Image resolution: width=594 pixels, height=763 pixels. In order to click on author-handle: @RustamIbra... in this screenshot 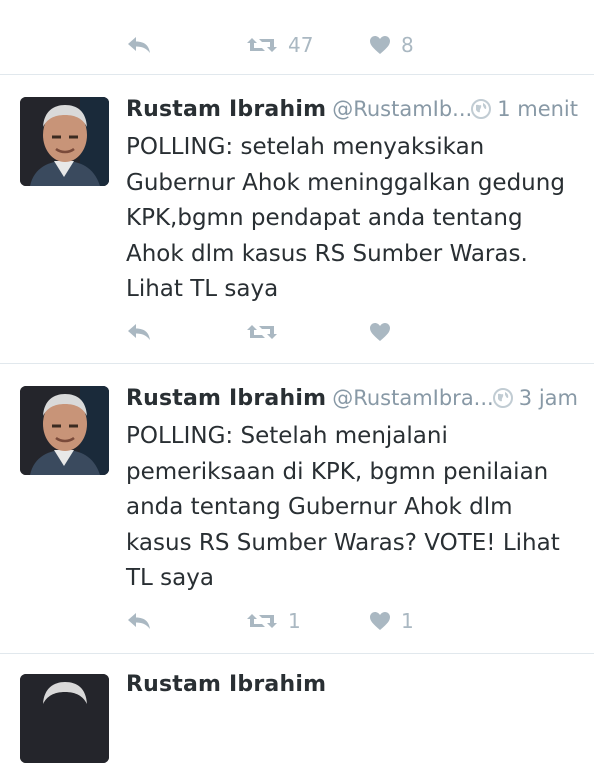, I will do `click(413, 398)`.